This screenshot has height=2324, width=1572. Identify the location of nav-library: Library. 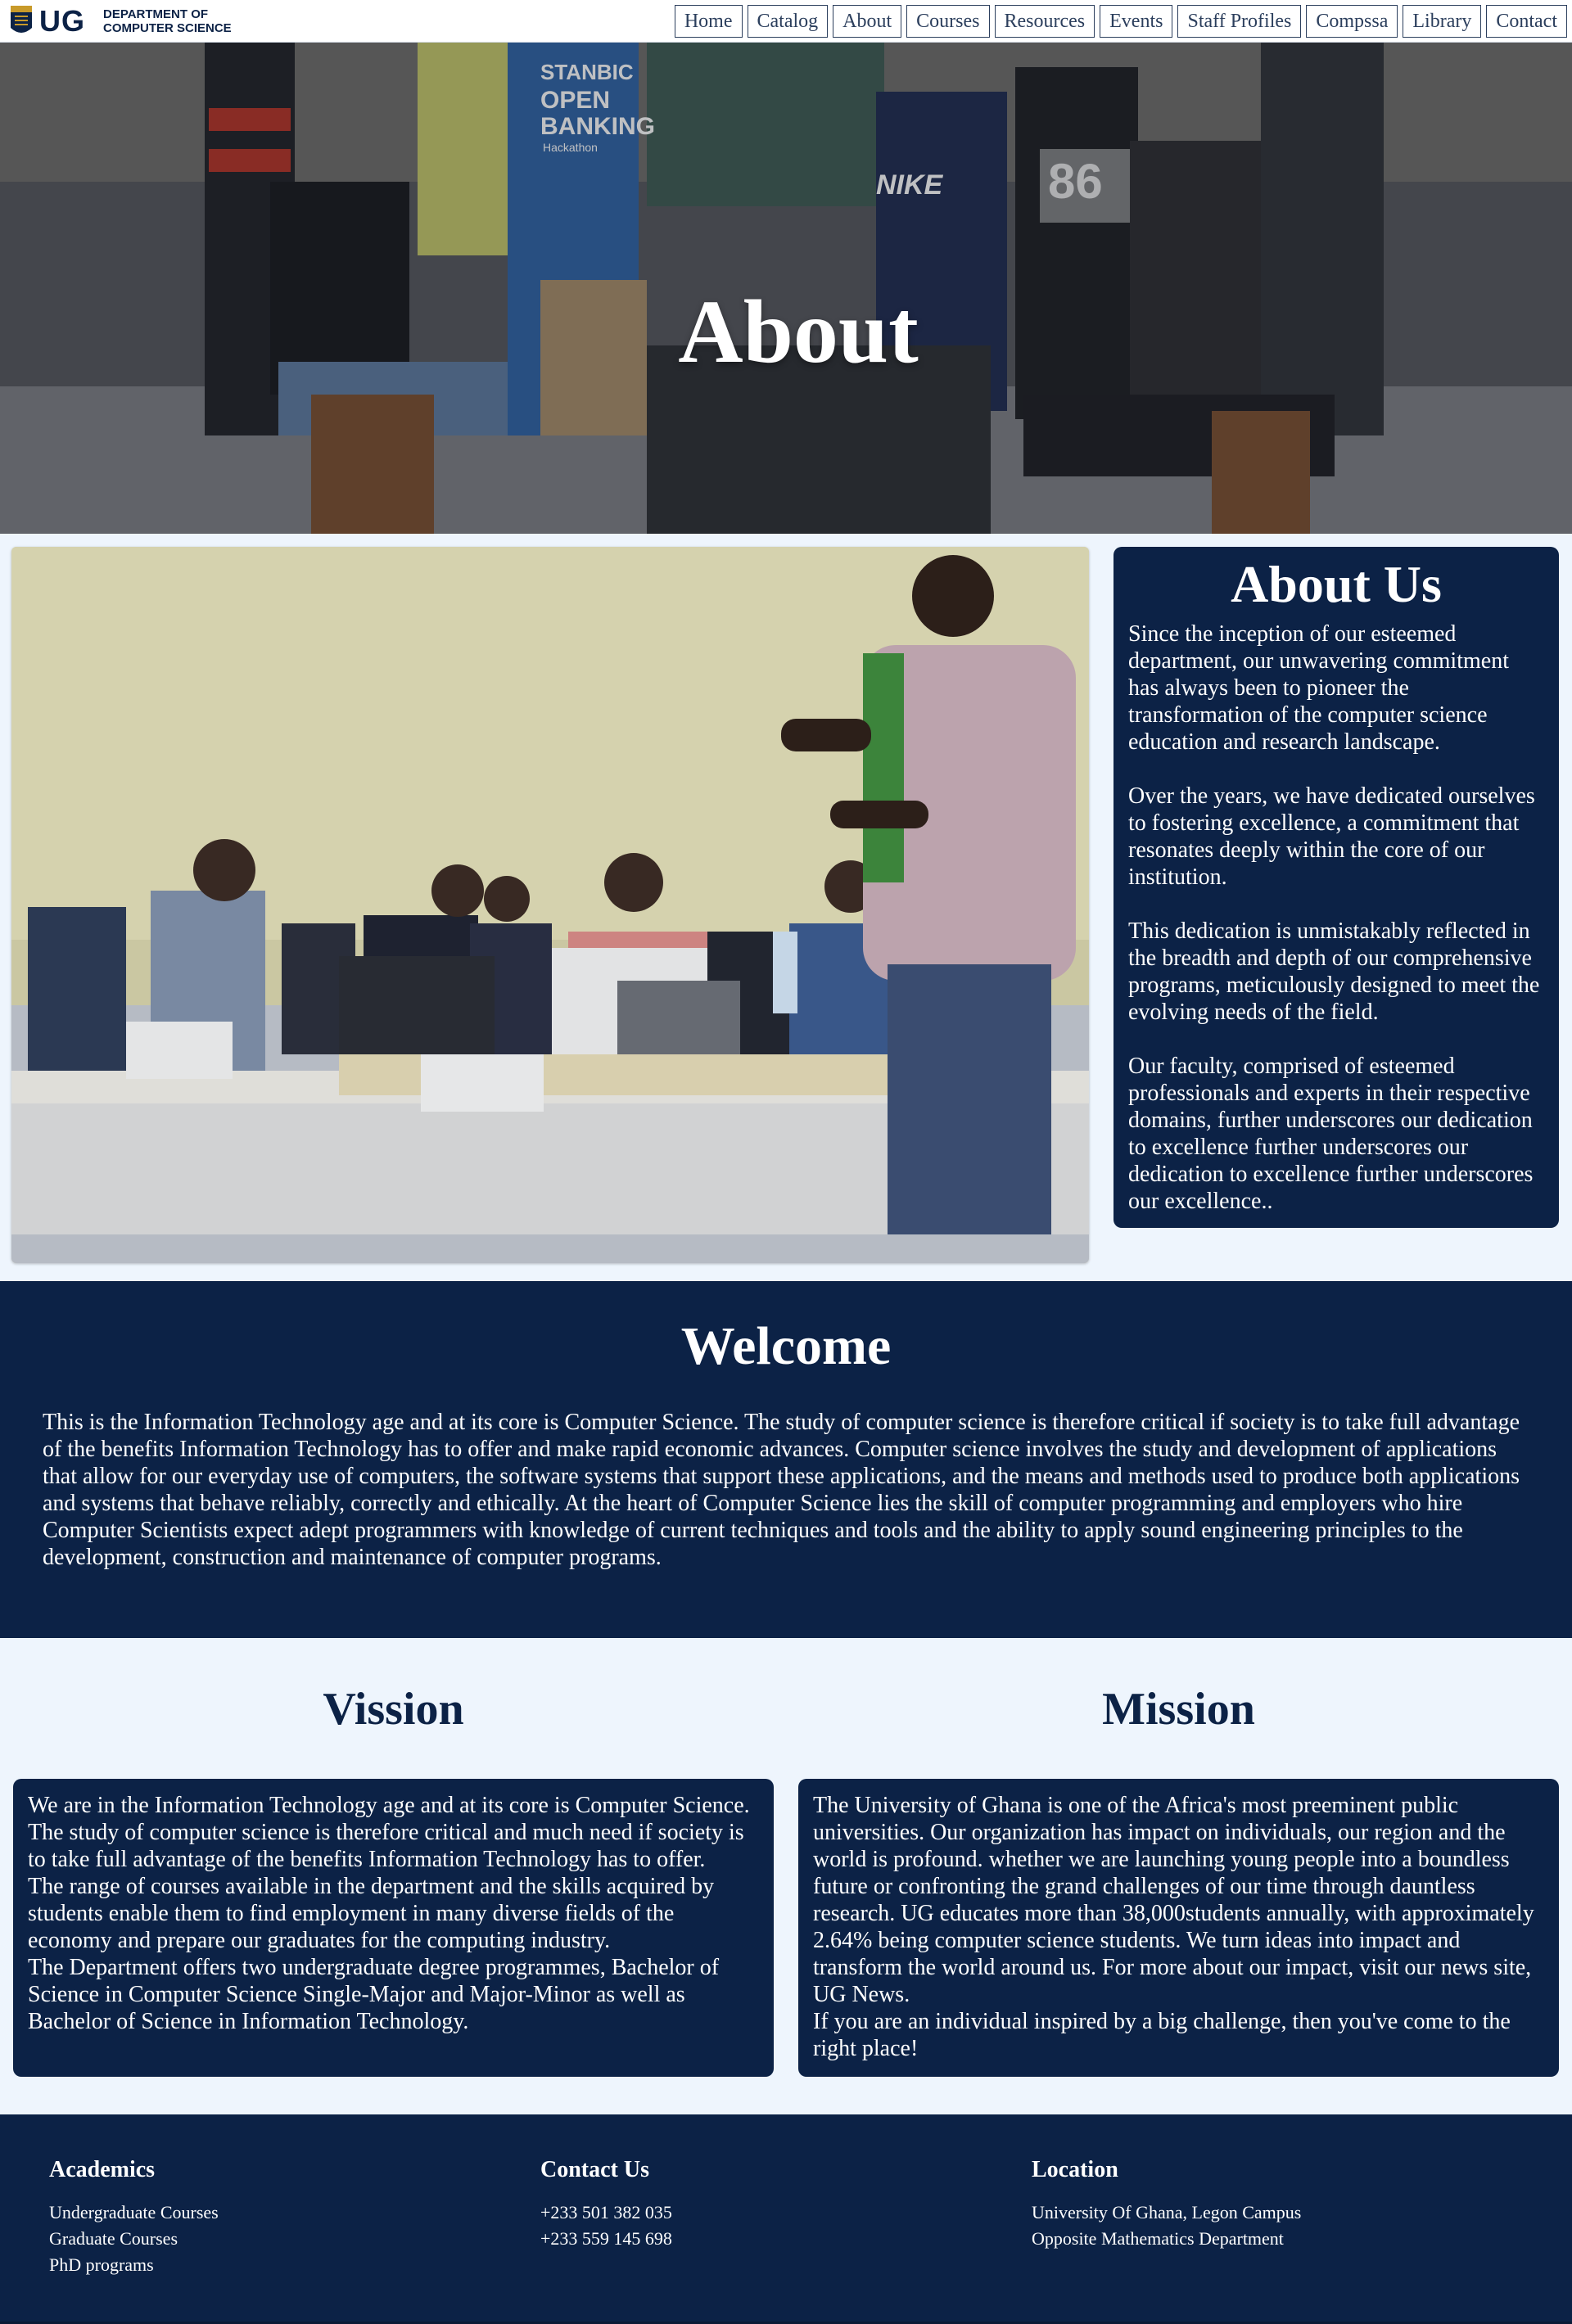
(1442, 21).